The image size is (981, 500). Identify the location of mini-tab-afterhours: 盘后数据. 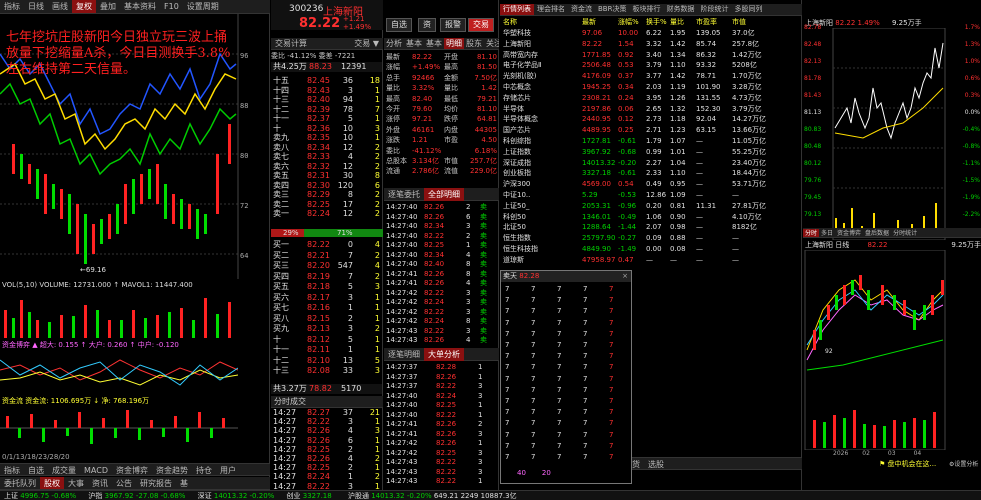
(877, 233).